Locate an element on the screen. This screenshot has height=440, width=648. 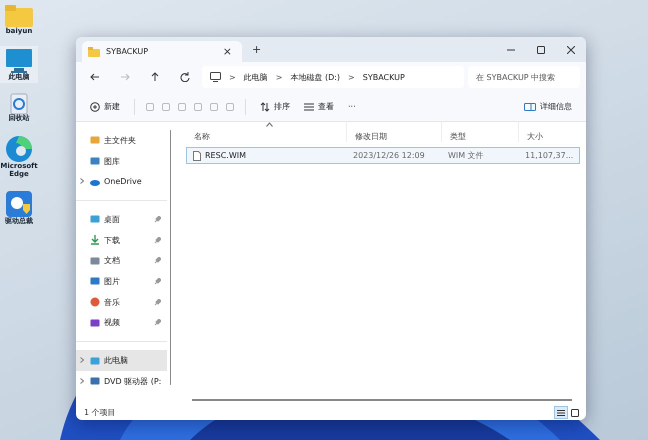
plus-circle-icon is located at coordinates (95, 107).